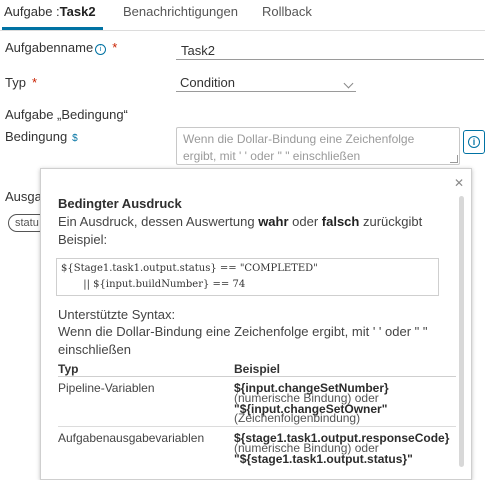  Describe the element at coordinates (305, 221) in the screenshot. I see `desc-mid: oder` at that location.